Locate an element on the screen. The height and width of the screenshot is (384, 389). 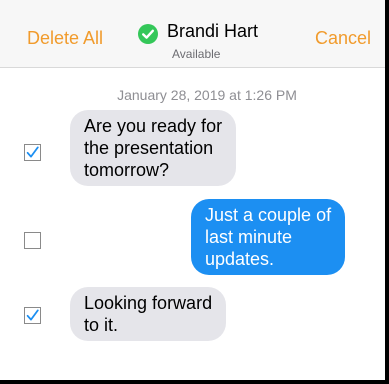
delete-all-button: Delete All is located at coordinates (65, 38).